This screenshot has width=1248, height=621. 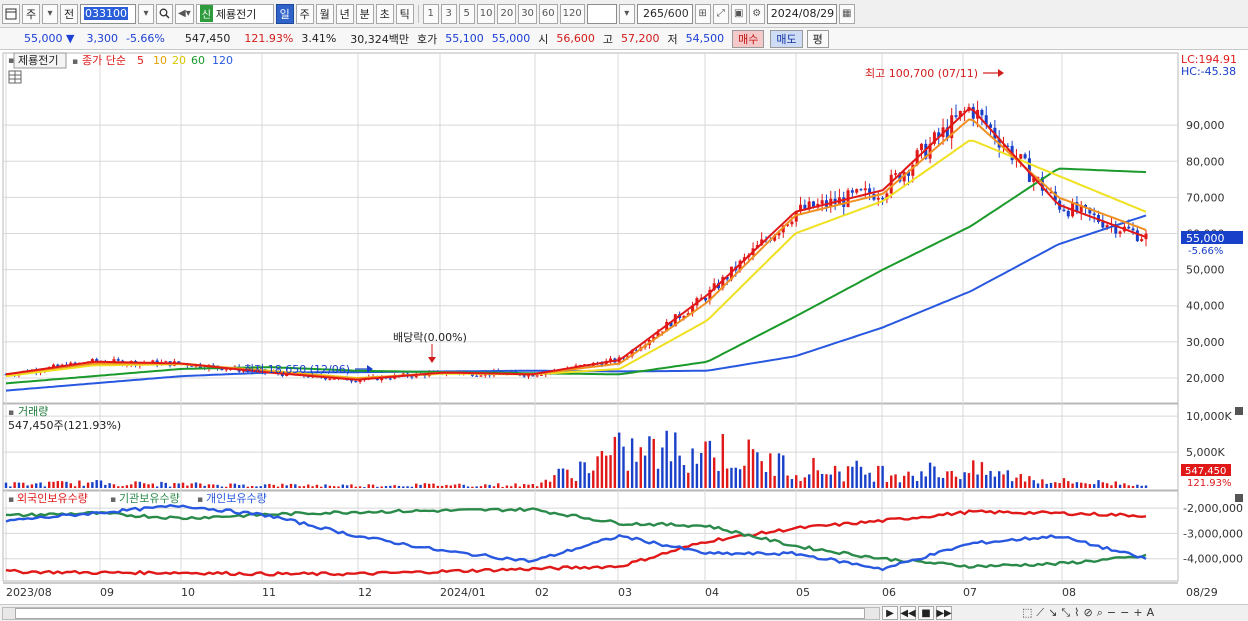 What do you see at coordinates (756, 13) in the screenshot?
I see `gear-icon: ⚙` at bounding box center [756, 13].